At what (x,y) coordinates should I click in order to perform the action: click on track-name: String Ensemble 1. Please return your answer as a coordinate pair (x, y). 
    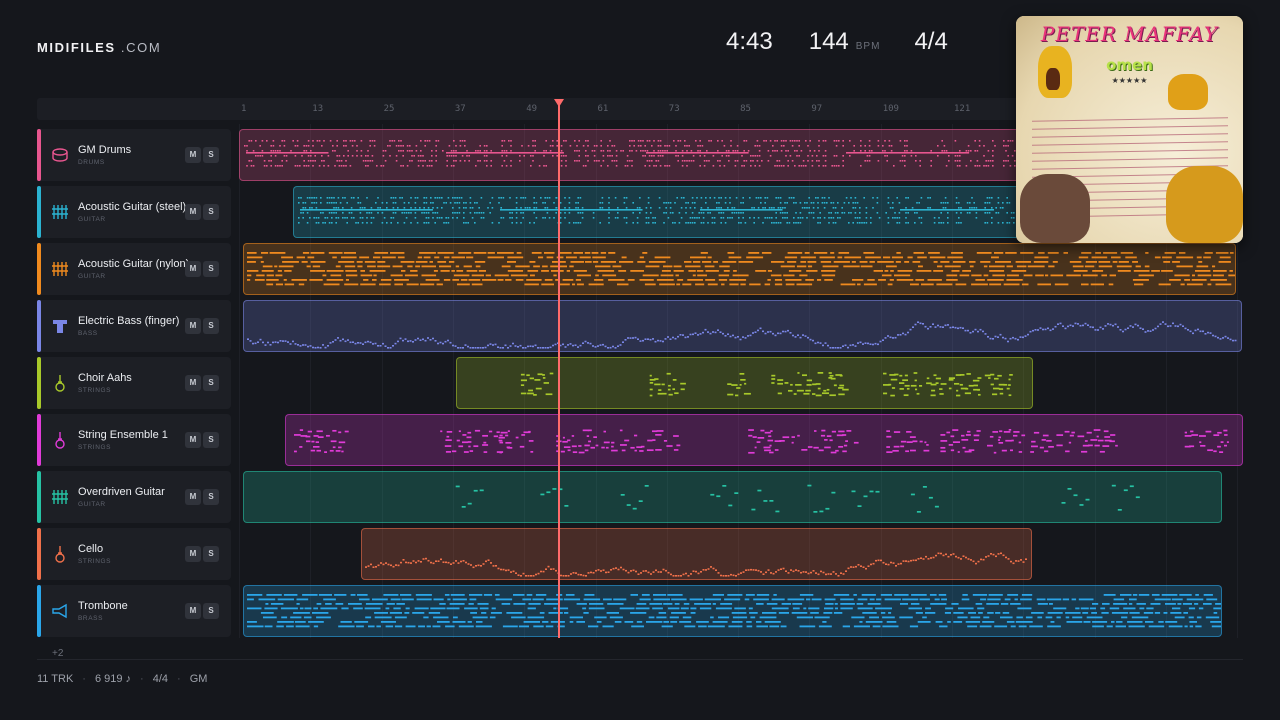
    Looking at the image, I should click on (123, 435).